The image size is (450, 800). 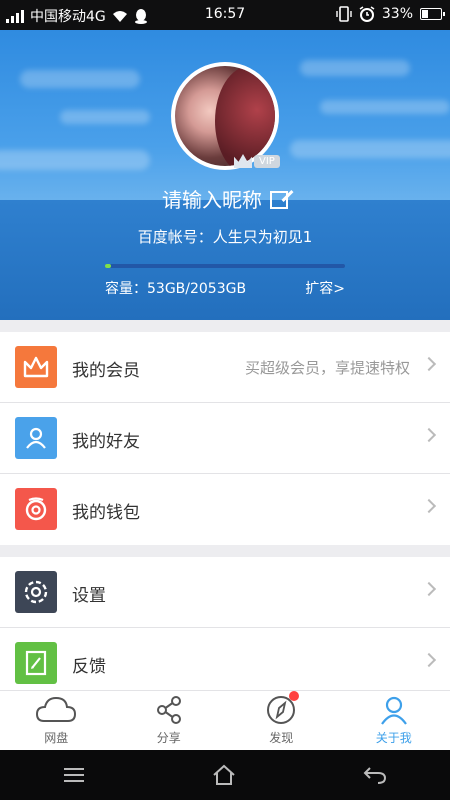 What do you see at coordinates (375, 775) in the screenshot?
I see `back-icon` at bounding box center [375, 775].